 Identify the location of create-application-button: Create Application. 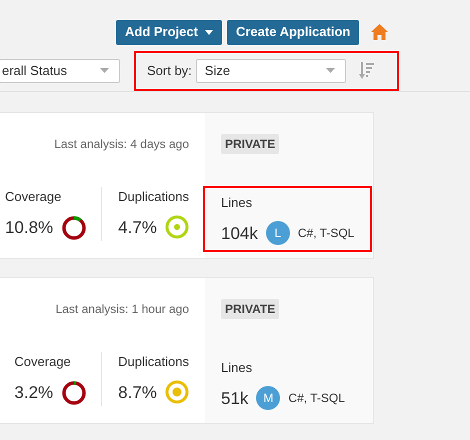
(293, 32).